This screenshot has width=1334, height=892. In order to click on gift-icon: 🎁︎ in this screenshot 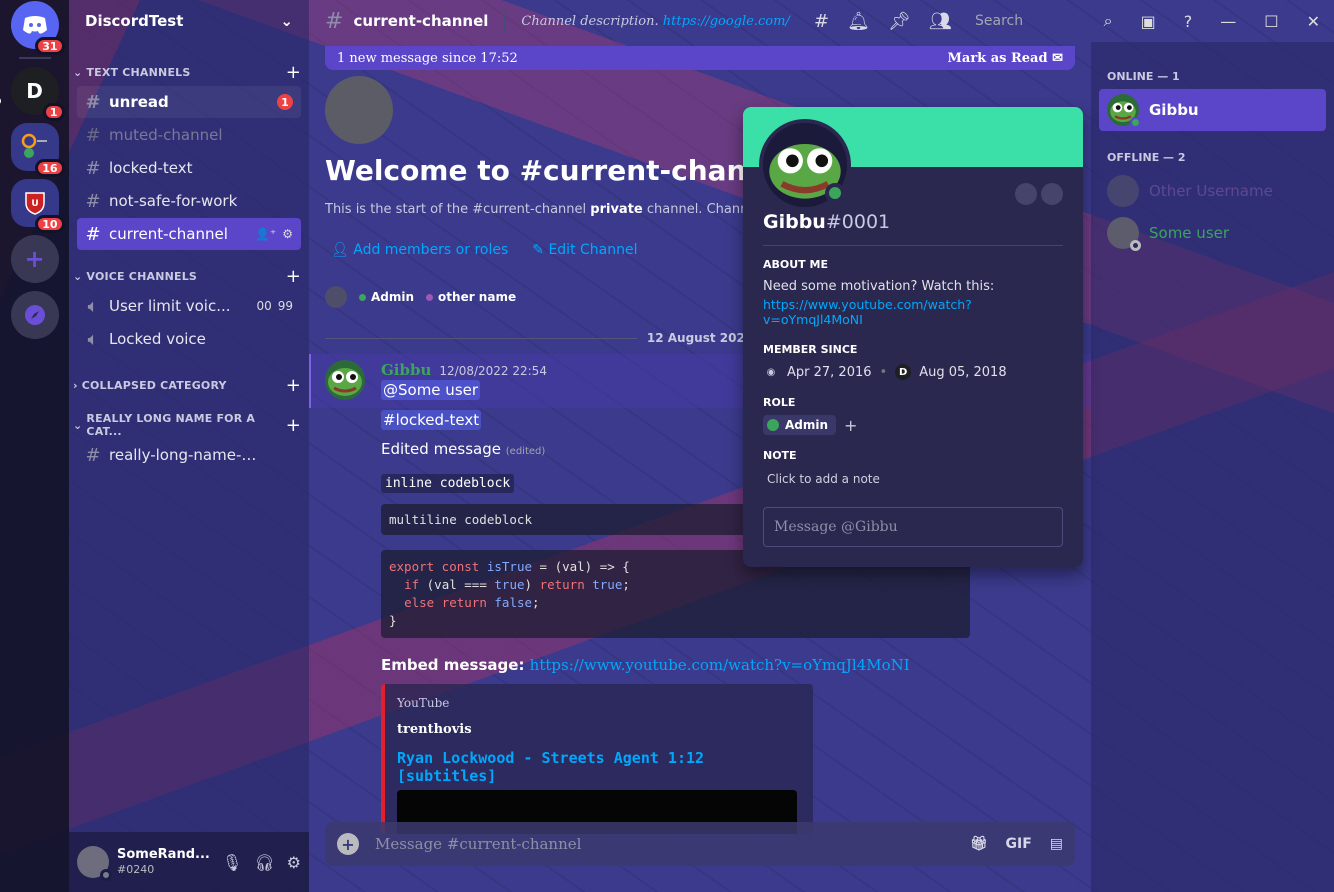, I will do `click(979, 844)`.